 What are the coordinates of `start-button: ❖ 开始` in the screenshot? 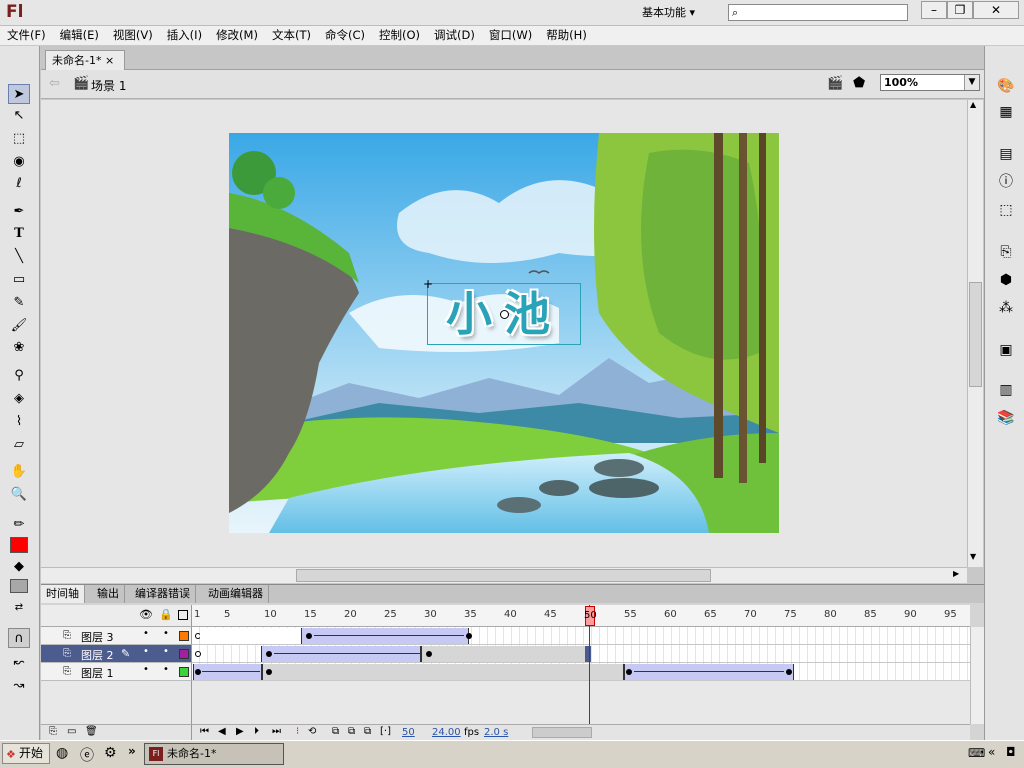 It's located at (26, 753).